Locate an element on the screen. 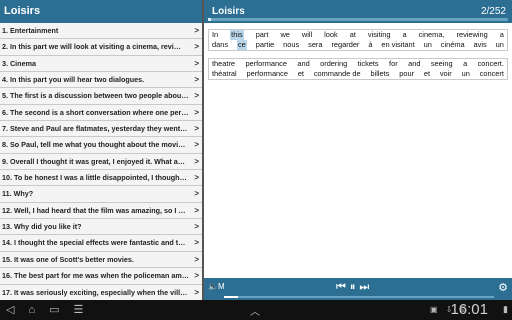  word: reviewing is located at coordinates (472, 35).